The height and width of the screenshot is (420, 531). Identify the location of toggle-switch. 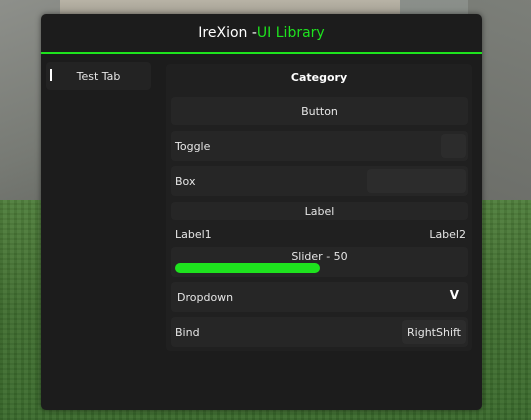
(453, 146).